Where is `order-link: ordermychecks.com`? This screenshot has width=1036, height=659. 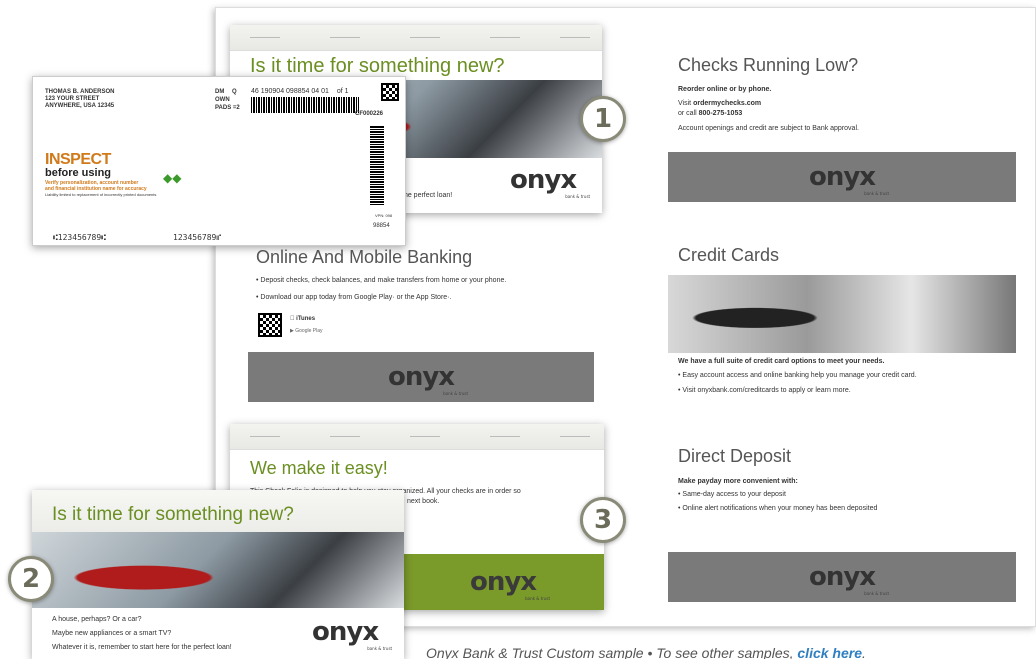 order-link: ordermychecks.com is located at coordinates (727, 103).